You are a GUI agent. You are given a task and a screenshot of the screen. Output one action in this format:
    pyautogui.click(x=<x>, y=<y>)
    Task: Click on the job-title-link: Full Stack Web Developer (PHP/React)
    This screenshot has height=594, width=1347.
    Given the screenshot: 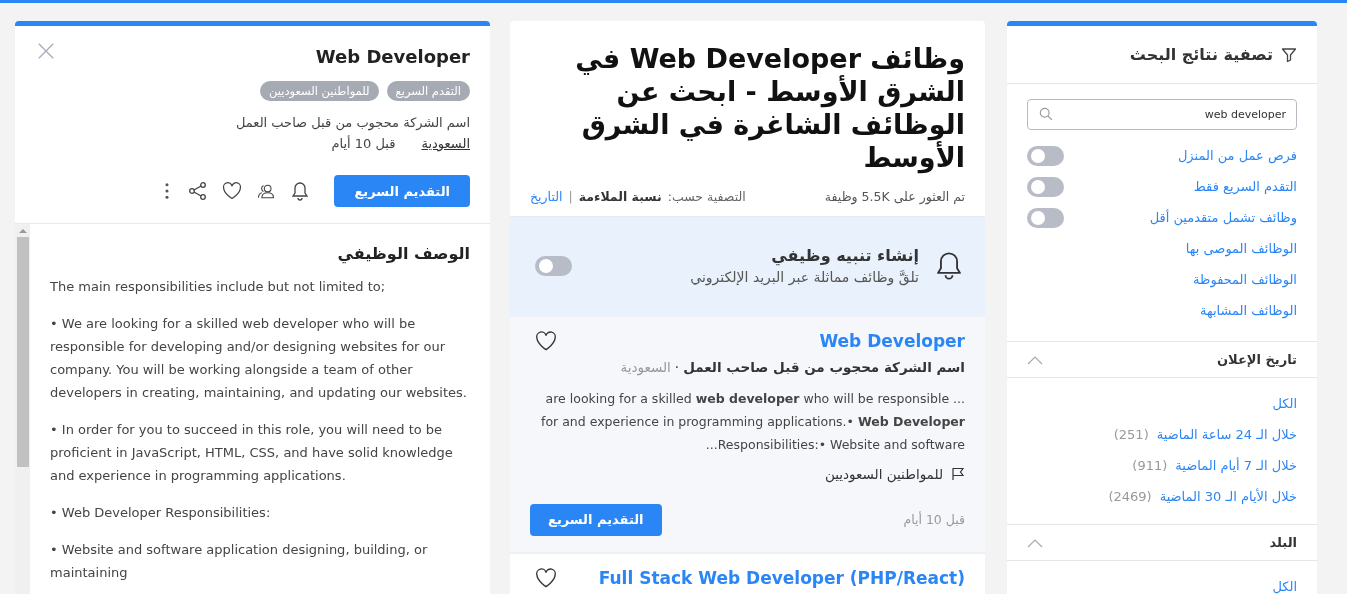 What is the action you would take?
    pyautogui.click(x=781, y=577)
    